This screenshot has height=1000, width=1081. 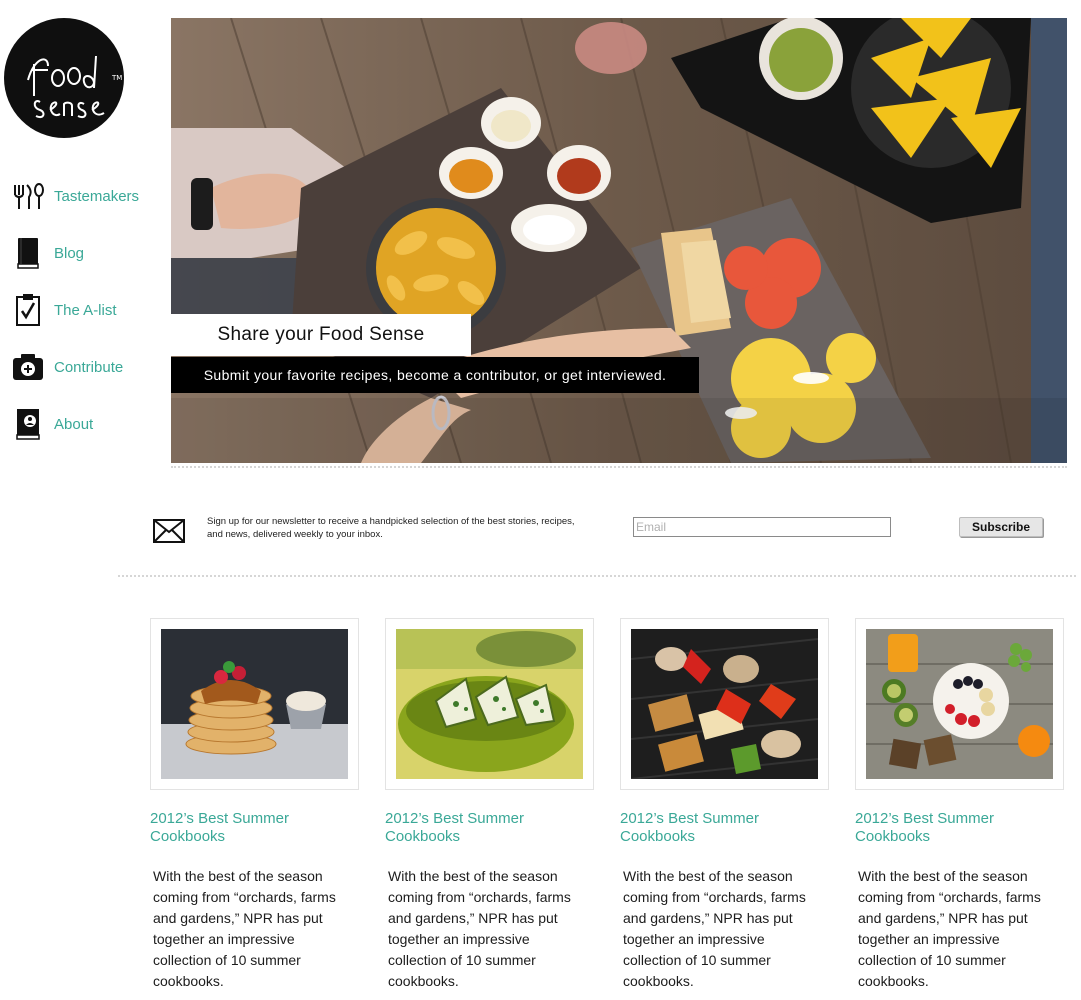 I want to click on subscribe-button: Subscribe, so click(x=1001, y=527).